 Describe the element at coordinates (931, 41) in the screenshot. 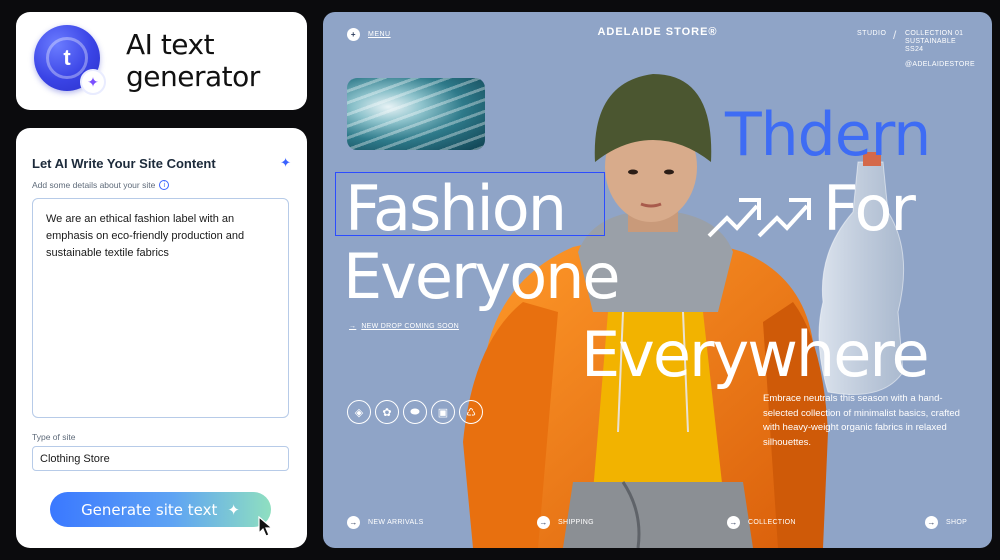

I see `collection-line: SUSTAINABLE` at that location.